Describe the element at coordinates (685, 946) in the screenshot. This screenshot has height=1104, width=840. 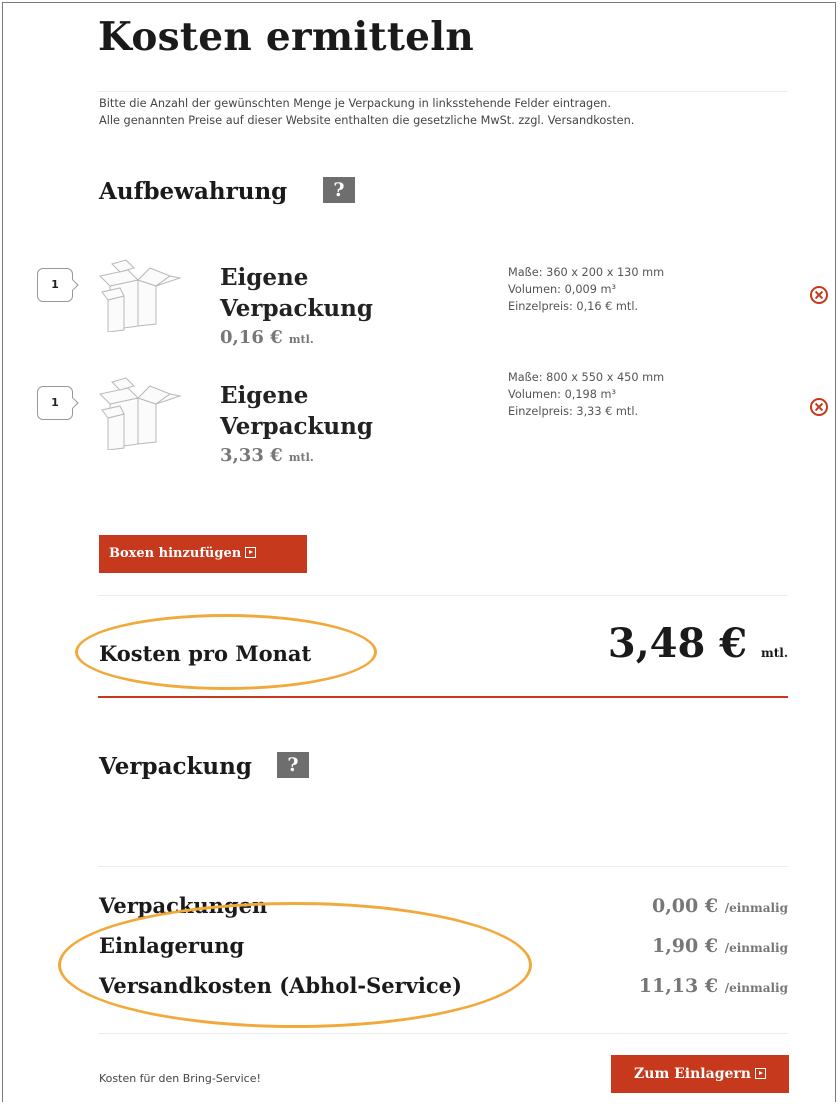
I see `summary-amount: 1,90 €` at that location.